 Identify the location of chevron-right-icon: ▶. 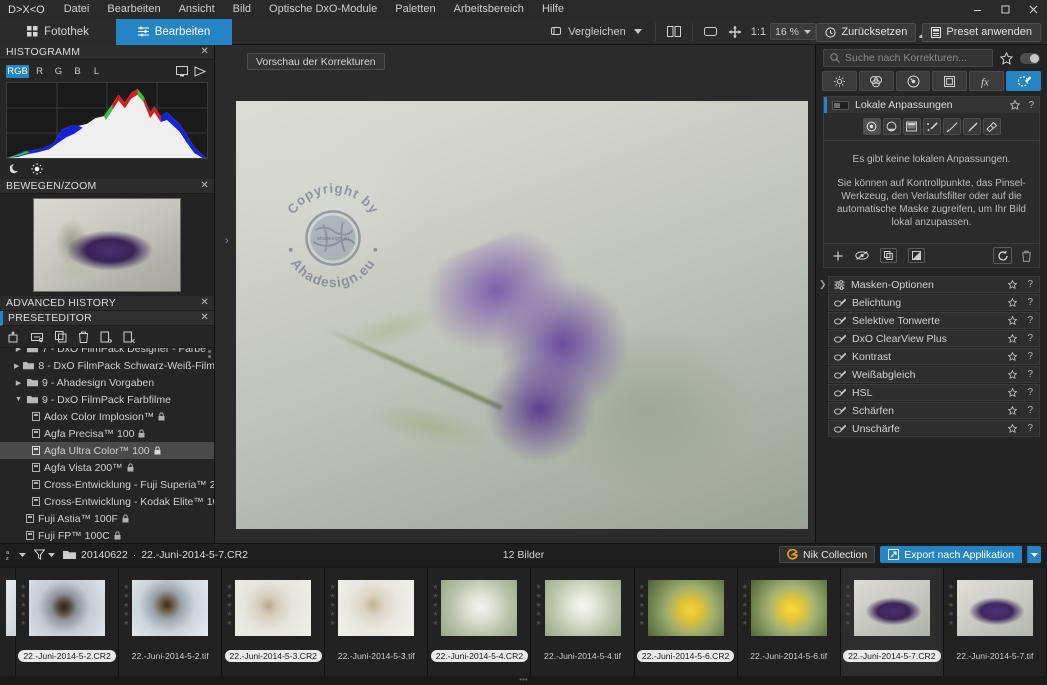
(18, 350).